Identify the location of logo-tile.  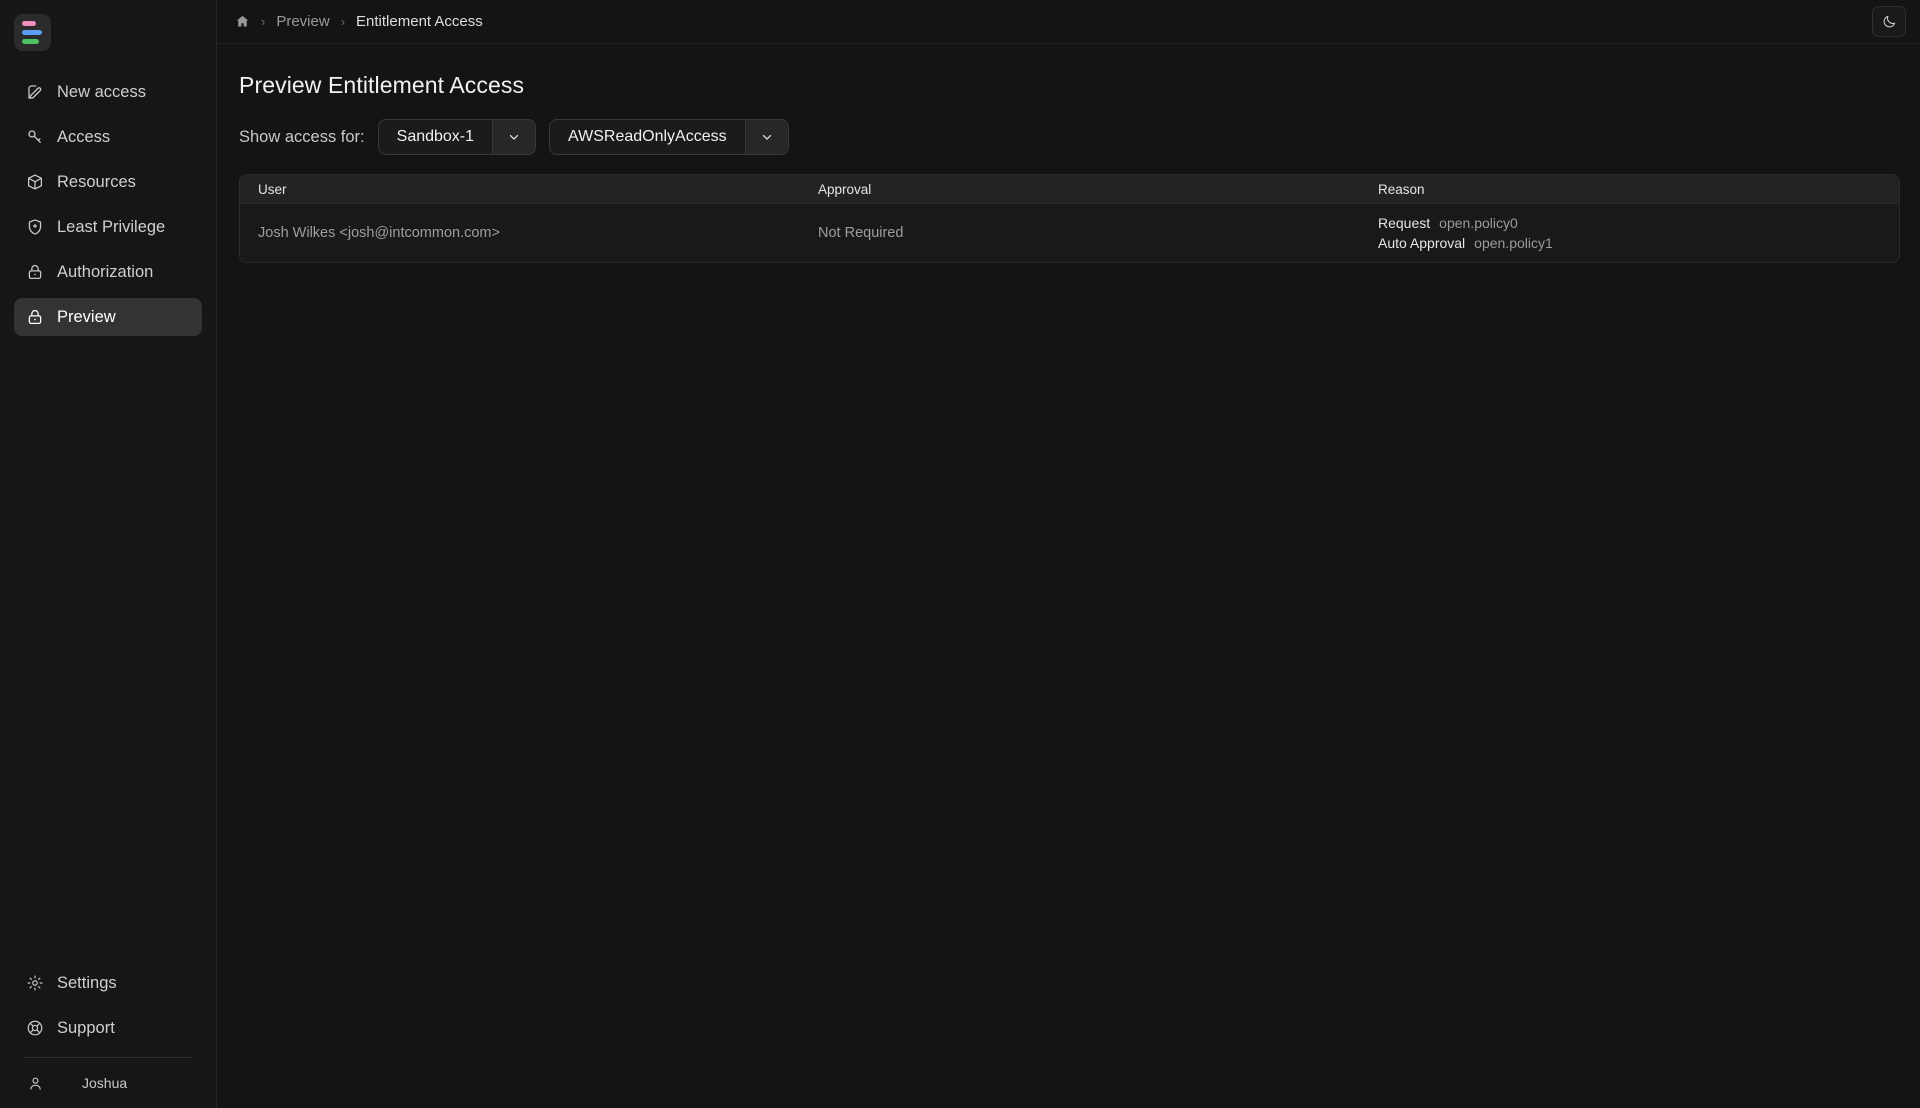
(32, 32).